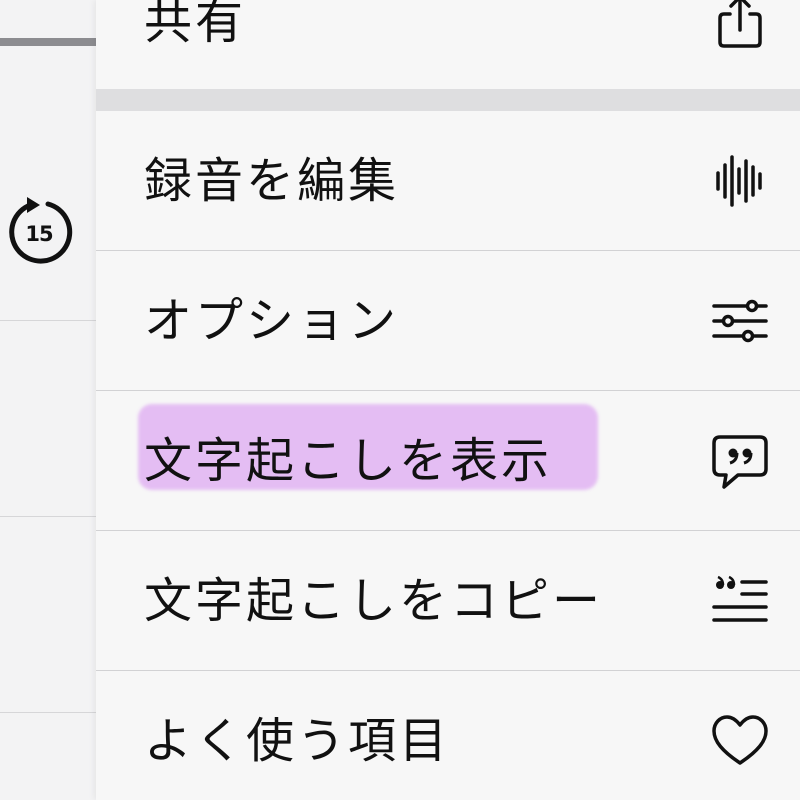  What do you see at coordinates (740, 25) in the screenshot?
I see `share-icon` at bounding box center [740, 25].